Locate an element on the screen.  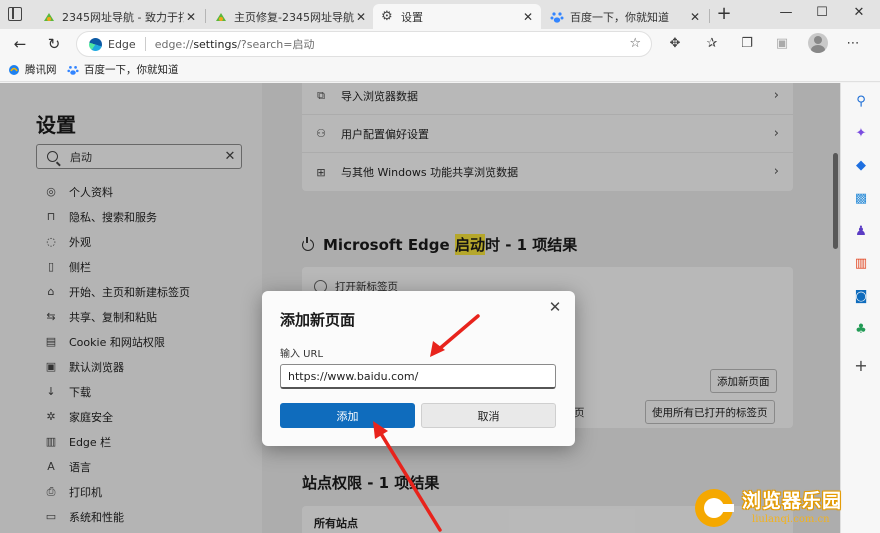
favorites-icon: ✰ is located at coordinates (712, 44).